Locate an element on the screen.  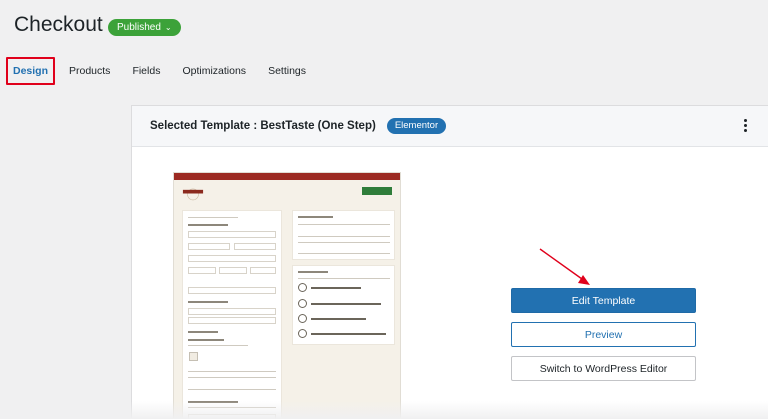
status-dropdown: Published ⌄ is located at coordinates (144, 27).